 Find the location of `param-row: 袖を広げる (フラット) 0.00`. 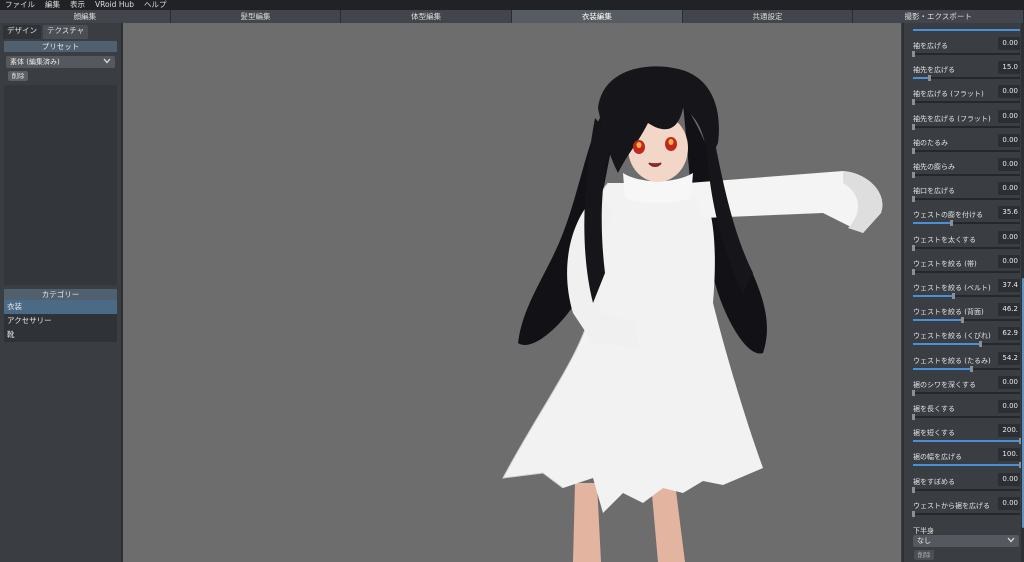

param-row: 袖を広げる (フラット) 0.00 is located at coordinates (965, 97).